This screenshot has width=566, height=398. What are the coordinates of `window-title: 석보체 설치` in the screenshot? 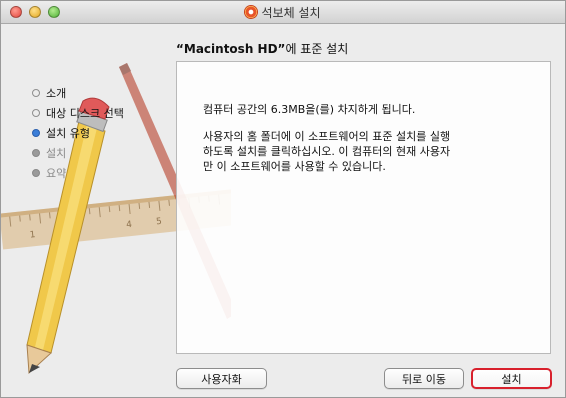 It's located at (291, 13).